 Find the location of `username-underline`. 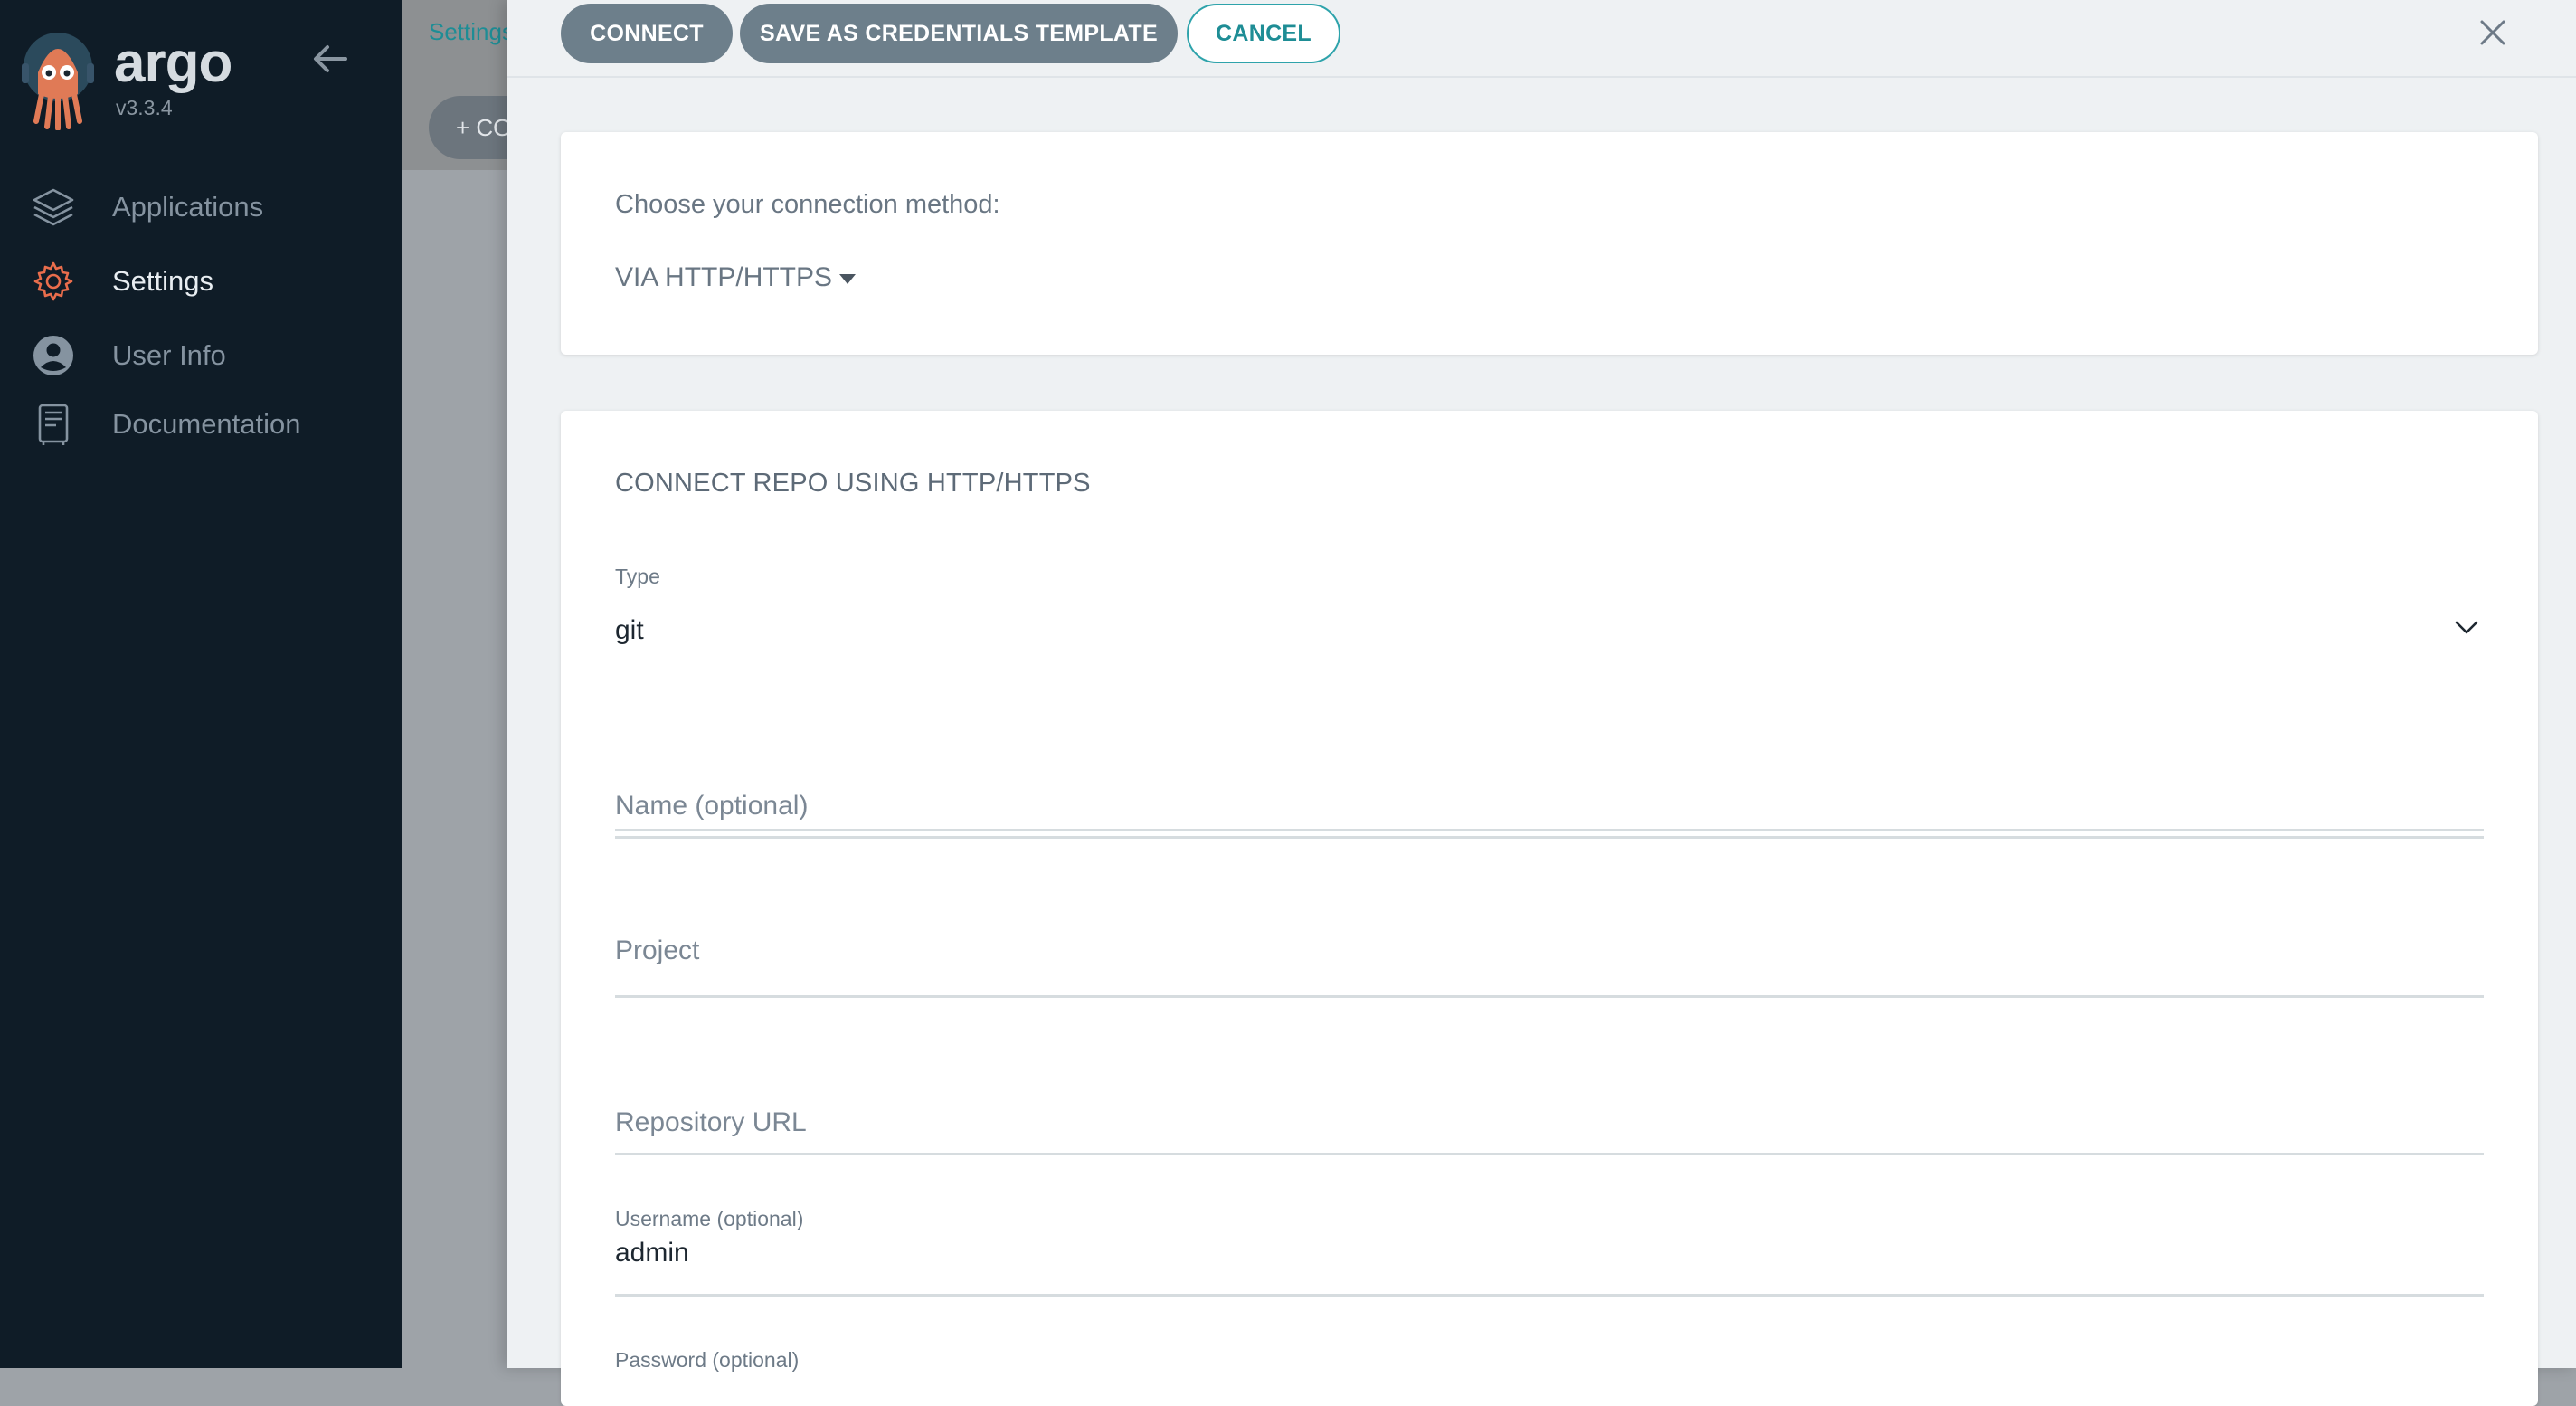

username-underline is located at coordinates (1550, 1295).